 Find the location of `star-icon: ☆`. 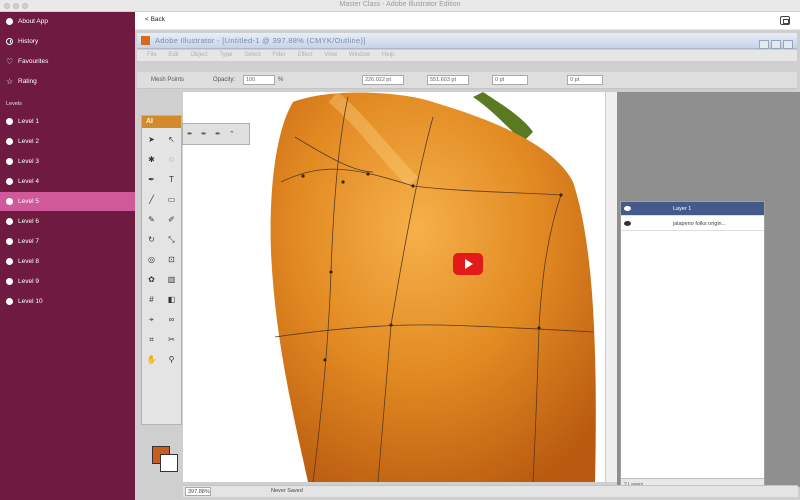

star-icon: ☆ is located at coordinates (10, 81).